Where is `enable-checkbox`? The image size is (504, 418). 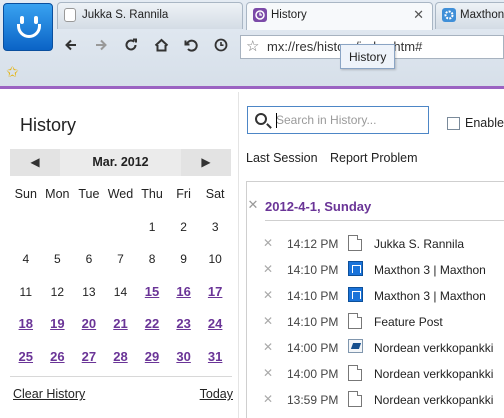 enable-checkbox is located at coordinates (453, 123).